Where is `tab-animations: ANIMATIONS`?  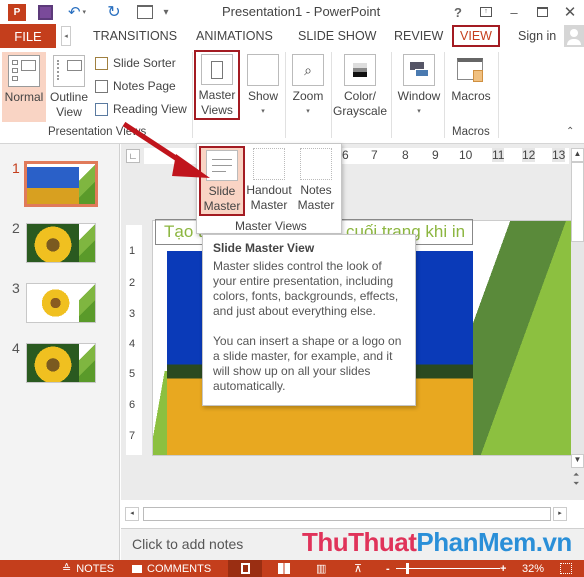 tab-animations: ANIMATIONS is located at coordinates (234, 36).